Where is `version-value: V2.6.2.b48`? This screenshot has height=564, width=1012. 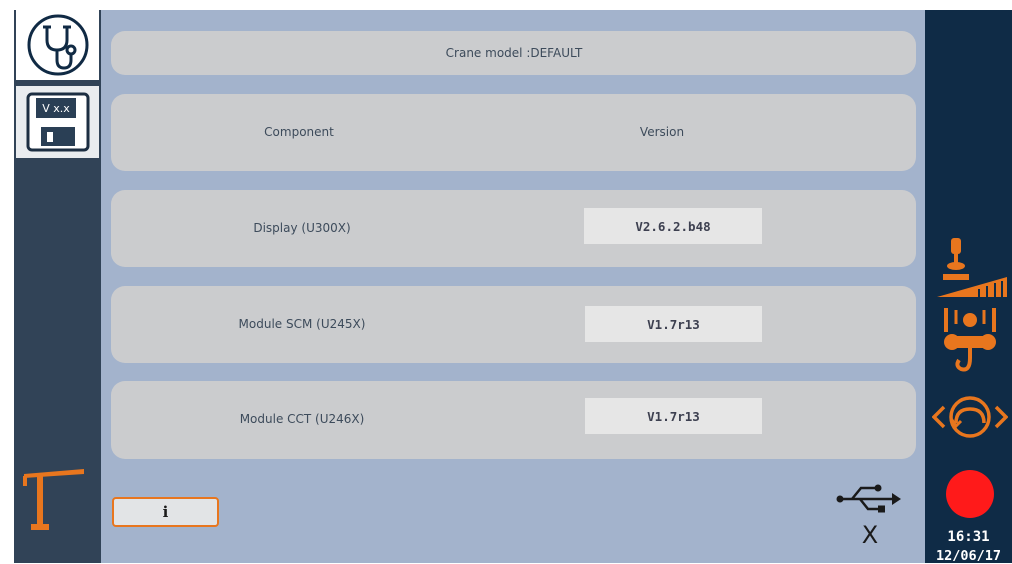 version-value: V2.6.2.b48 is located at coordinates (673, 226).